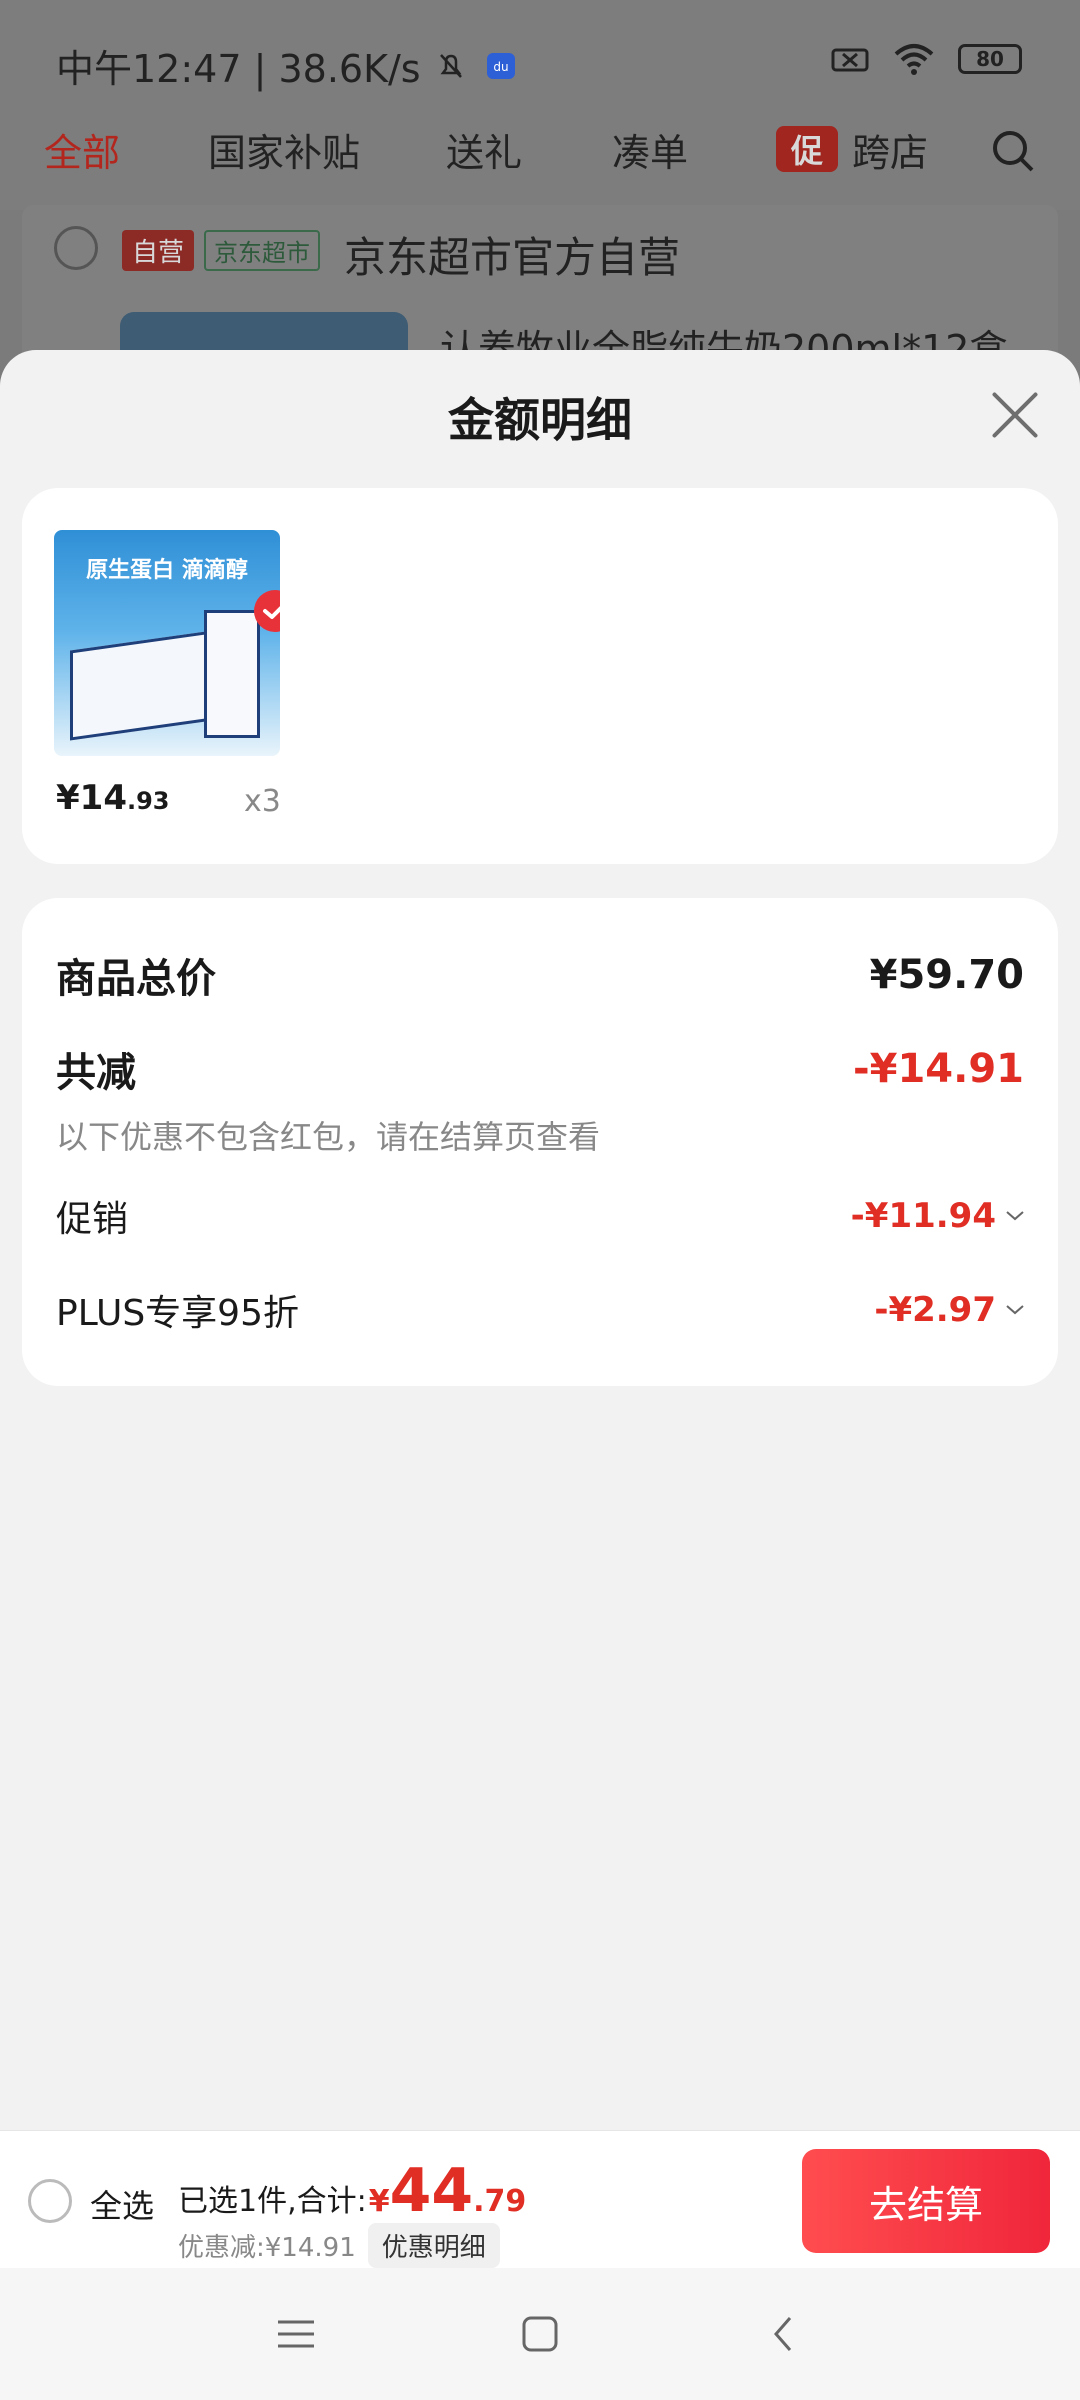 The image size is (1080, 2400). I want to click on discount-note: 以下优惠不包含红包，请在结算页查看, so click(328, 1137).